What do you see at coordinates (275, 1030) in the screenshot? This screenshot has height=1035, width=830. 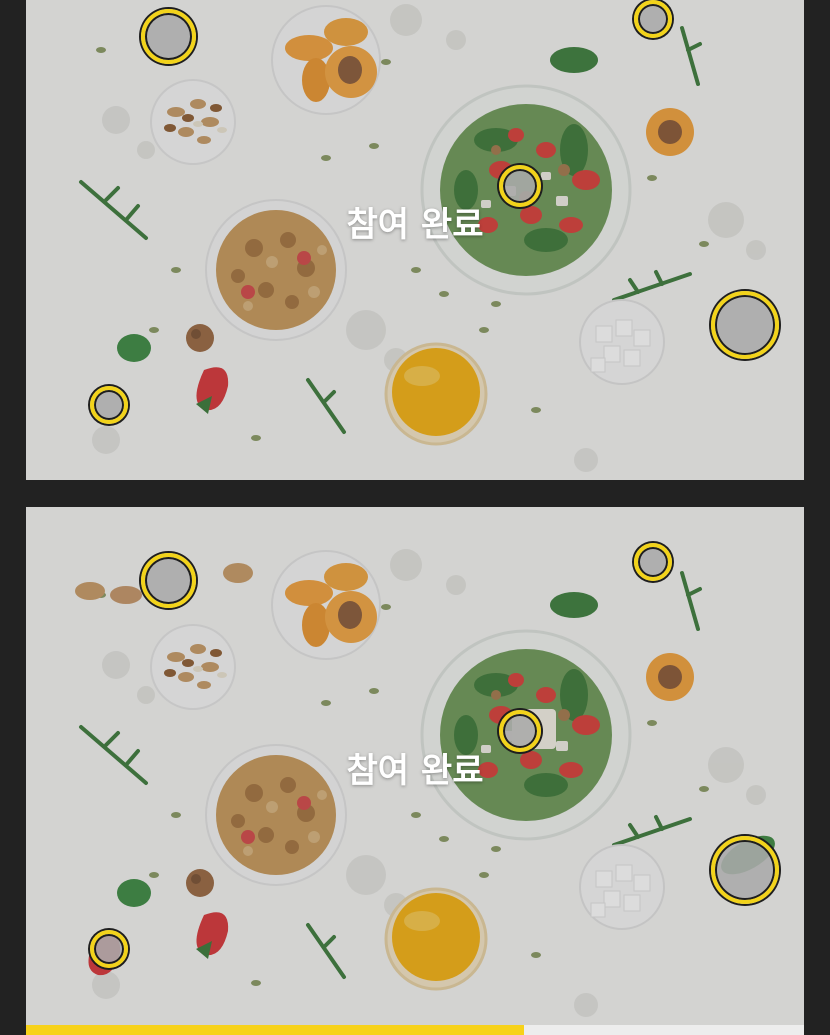 I see `progress-fill` at bounding box center [275, 1030].